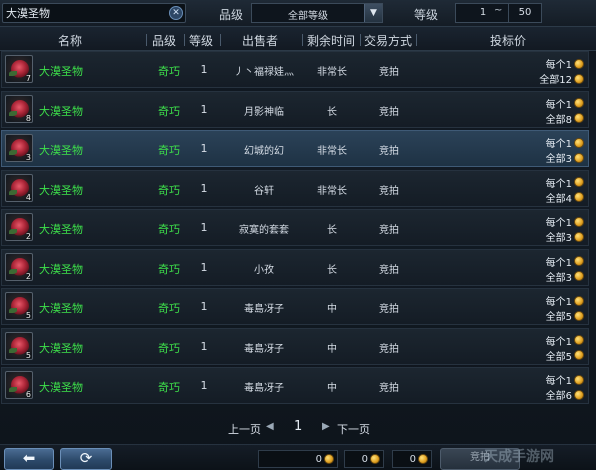 The image size is (596, 470). What do you see at coordinates (558, 396) in the screenshot?
I see `price-total-text: 全部6` at bounding box center [558, 396].